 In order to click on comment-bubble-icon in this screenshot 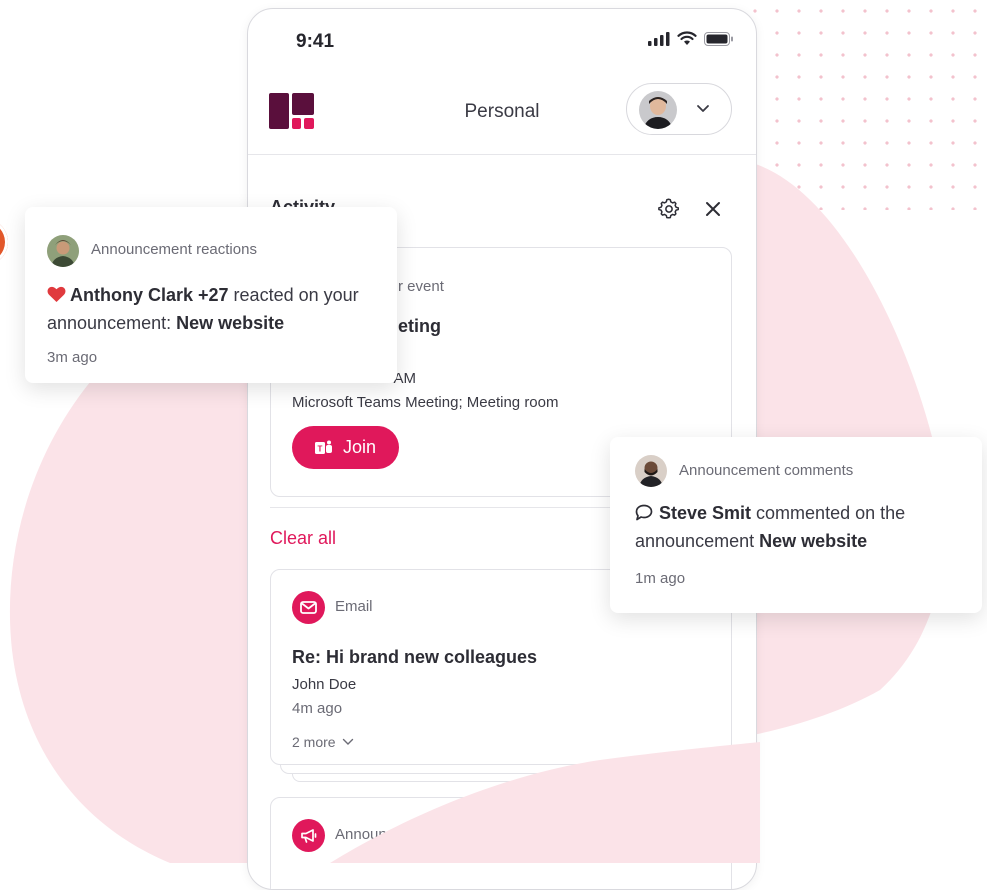, I will do `click(644, 512)`.